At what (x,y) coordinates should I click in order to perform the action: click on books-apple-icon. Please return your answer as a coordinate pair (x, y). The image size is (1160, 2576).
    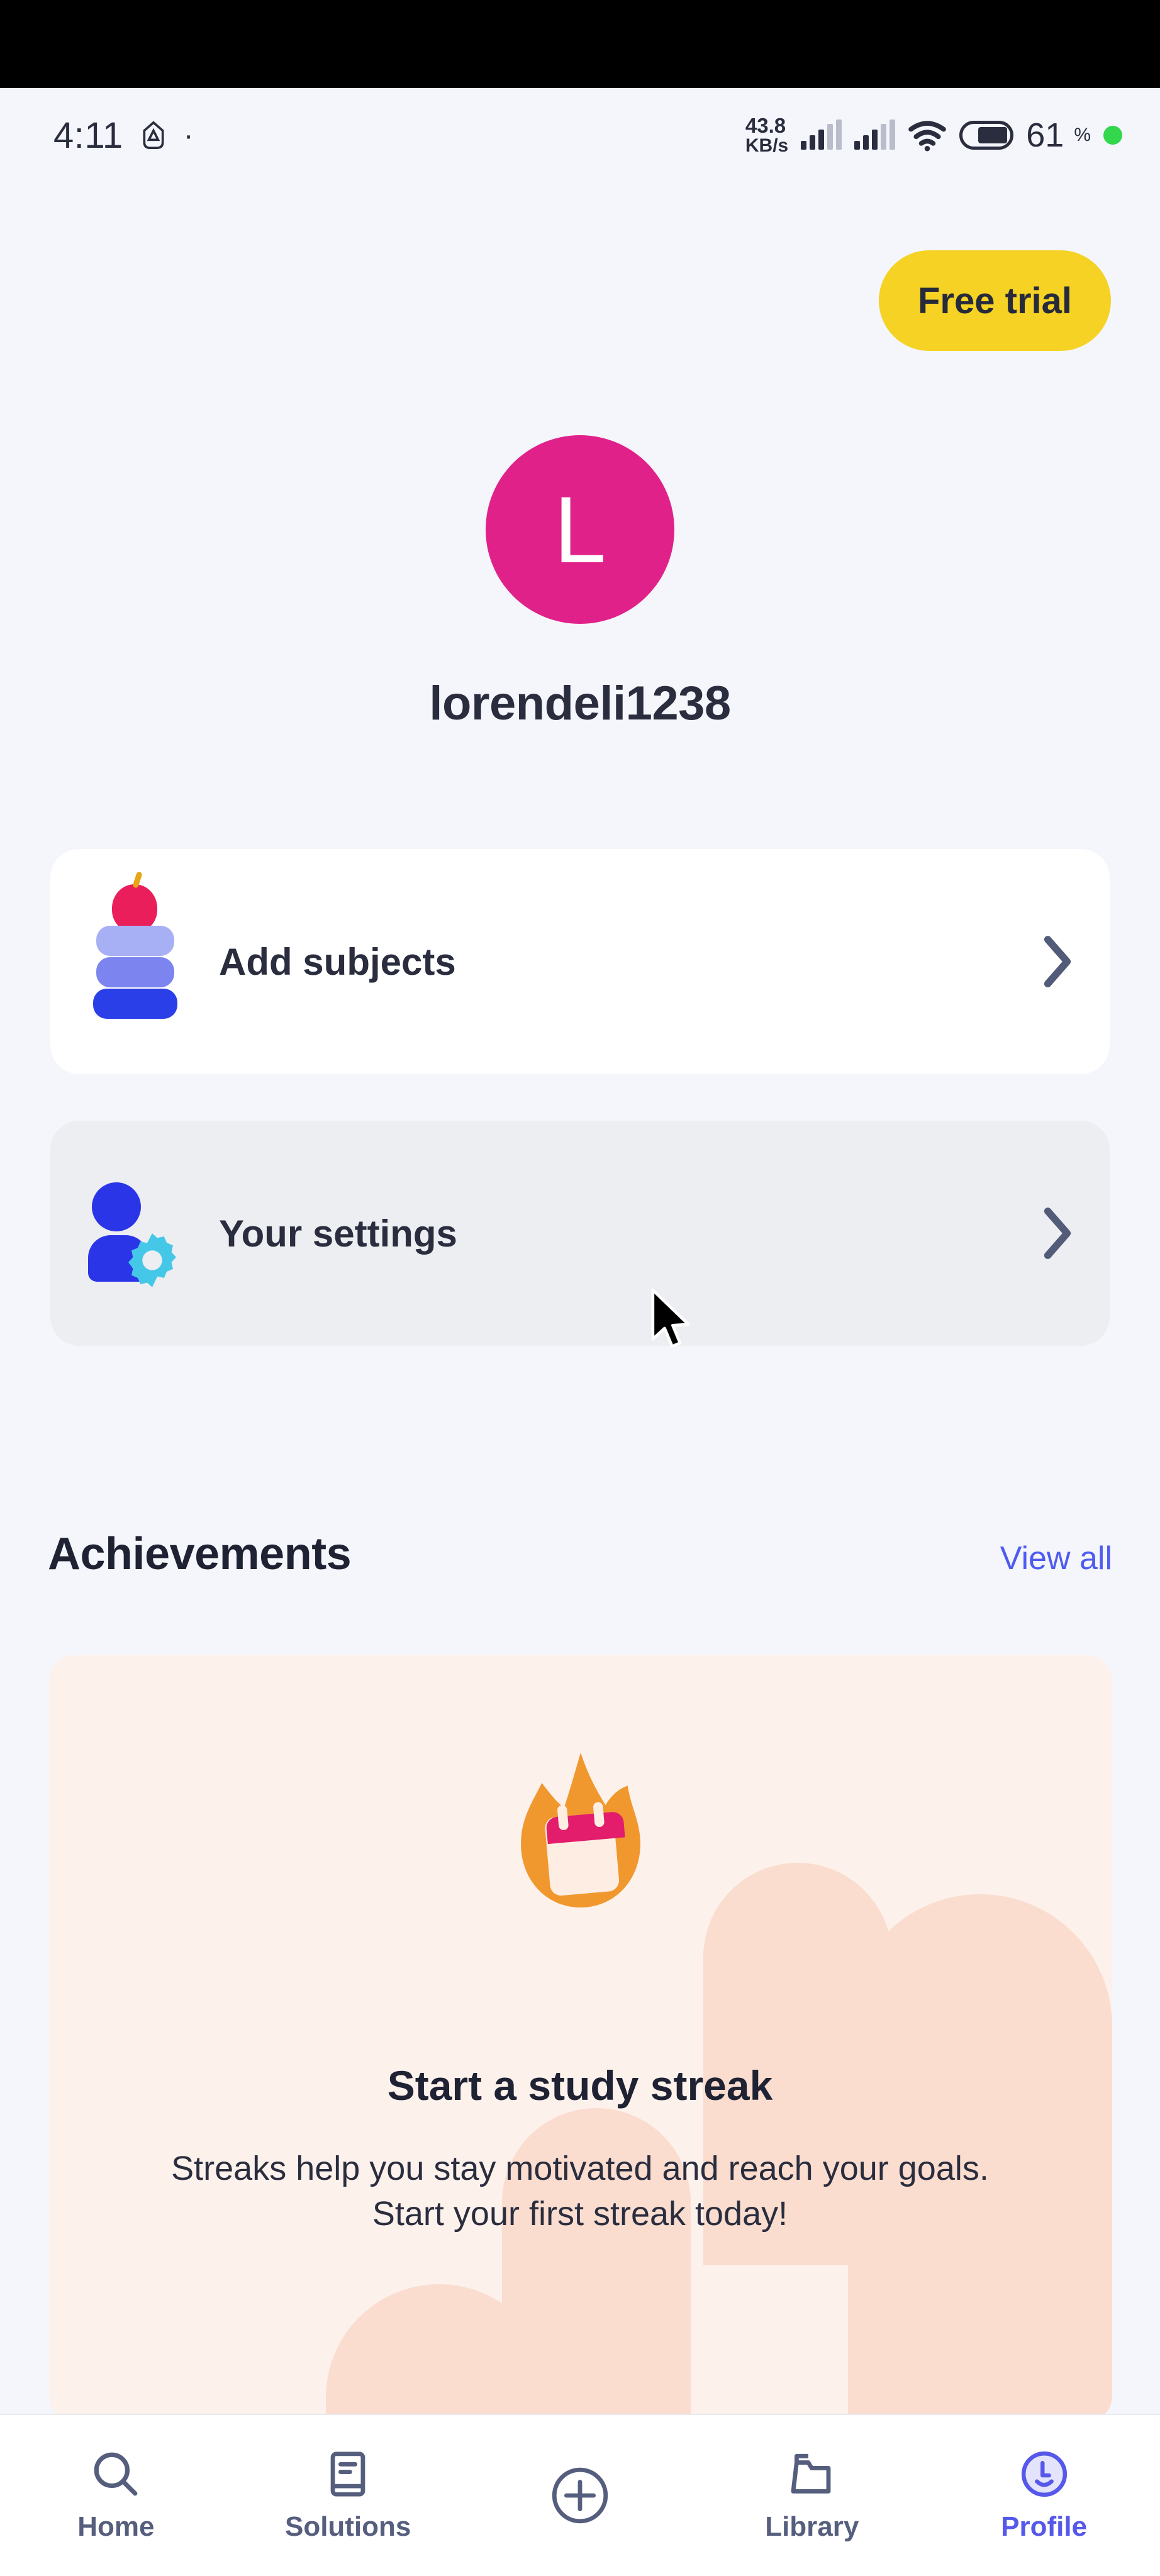
    Looking at the image, I should click on (135, 952).